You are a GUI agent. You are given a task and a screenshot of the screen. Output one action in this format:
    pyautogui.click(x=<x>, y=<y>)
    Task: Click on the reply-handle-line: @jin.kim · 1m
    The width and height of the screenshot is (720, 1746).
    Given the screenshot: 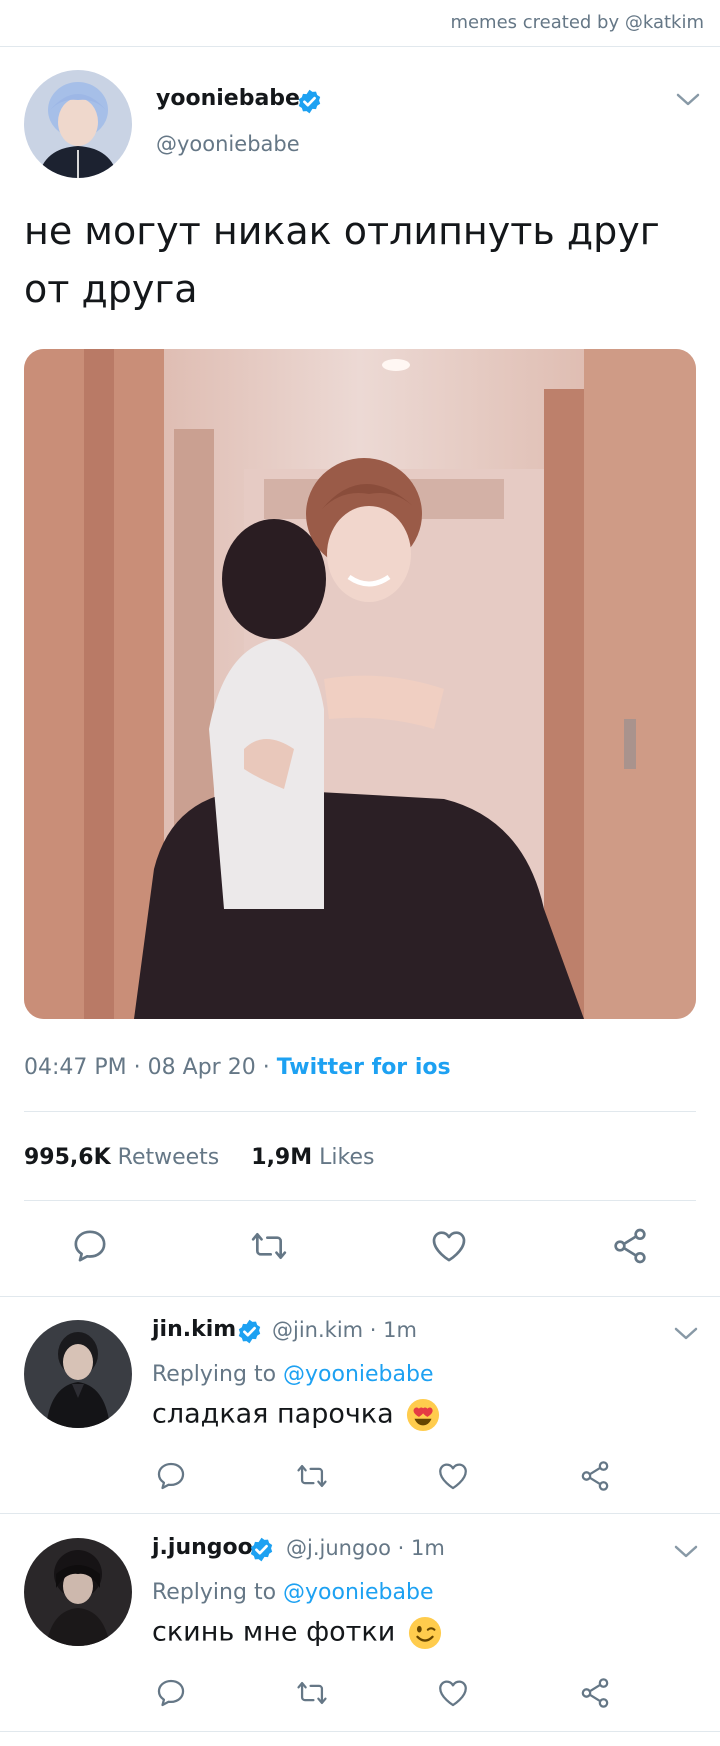 What is the action you would take?
    pyautogui.click(x=344, y=1330)
    